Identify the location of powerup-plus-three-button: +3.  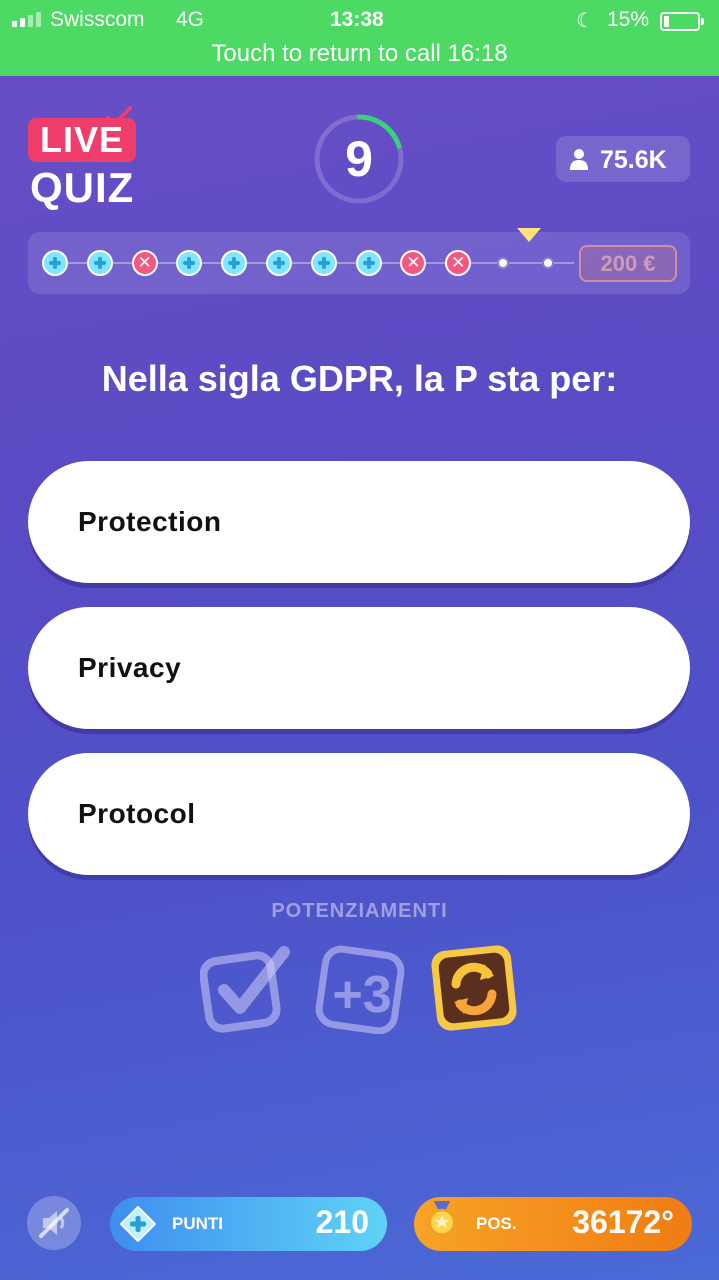
(360, 988).